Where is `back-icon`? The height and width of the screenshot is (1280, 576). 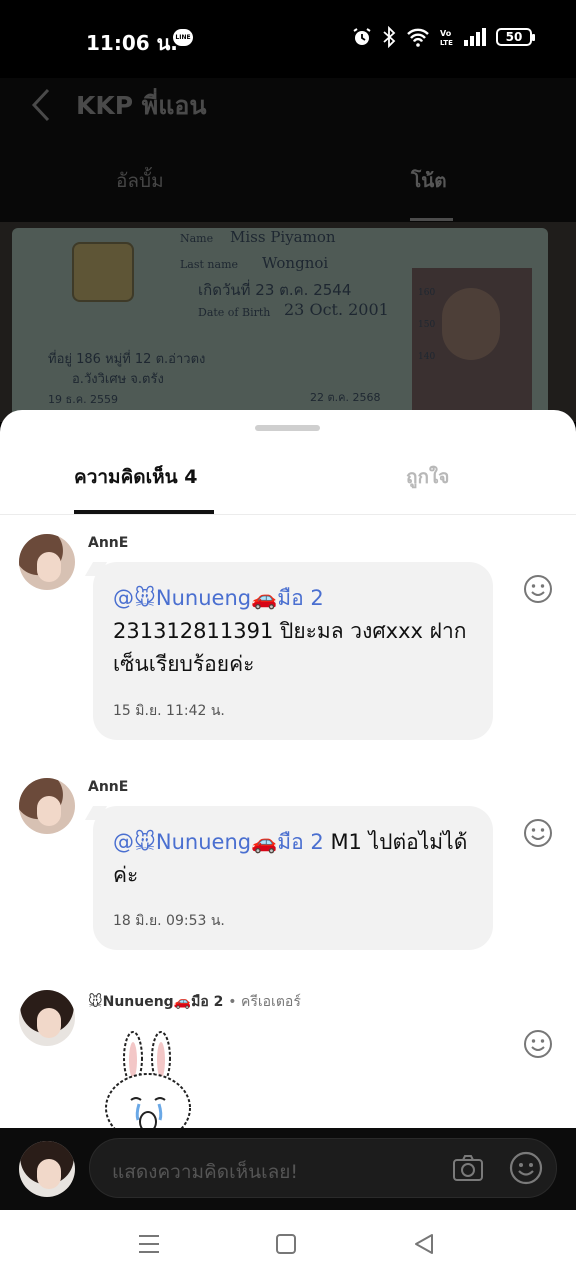 back-icon is located at coordinates (41, 105).